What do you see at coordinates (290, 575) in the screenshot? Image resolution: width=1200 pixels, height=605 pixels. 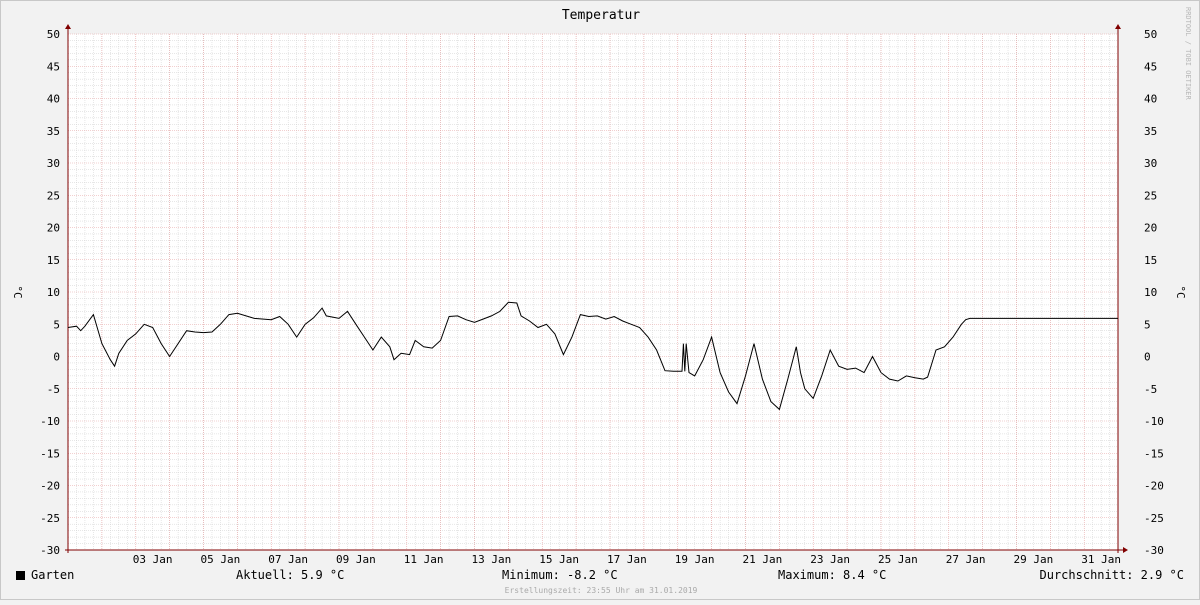 I see `stat-aktuell: Aktuell: 5.9 °C` at bounding box center [290, 575].